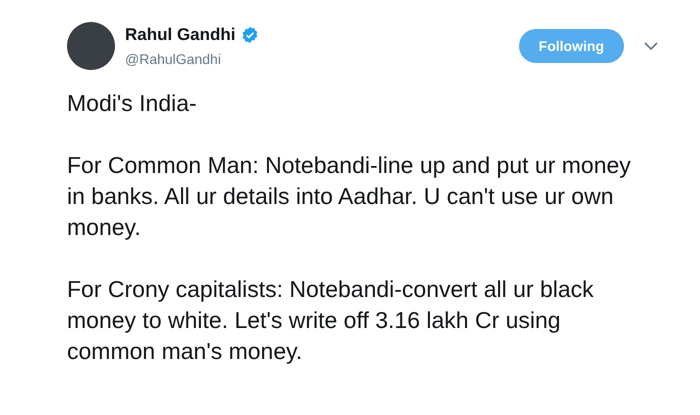 The height and width of the screenshot is (415, 700). Describe the element at coordinates (651, 46) in the screenshot. I see `chevron-down-icon` at that location.